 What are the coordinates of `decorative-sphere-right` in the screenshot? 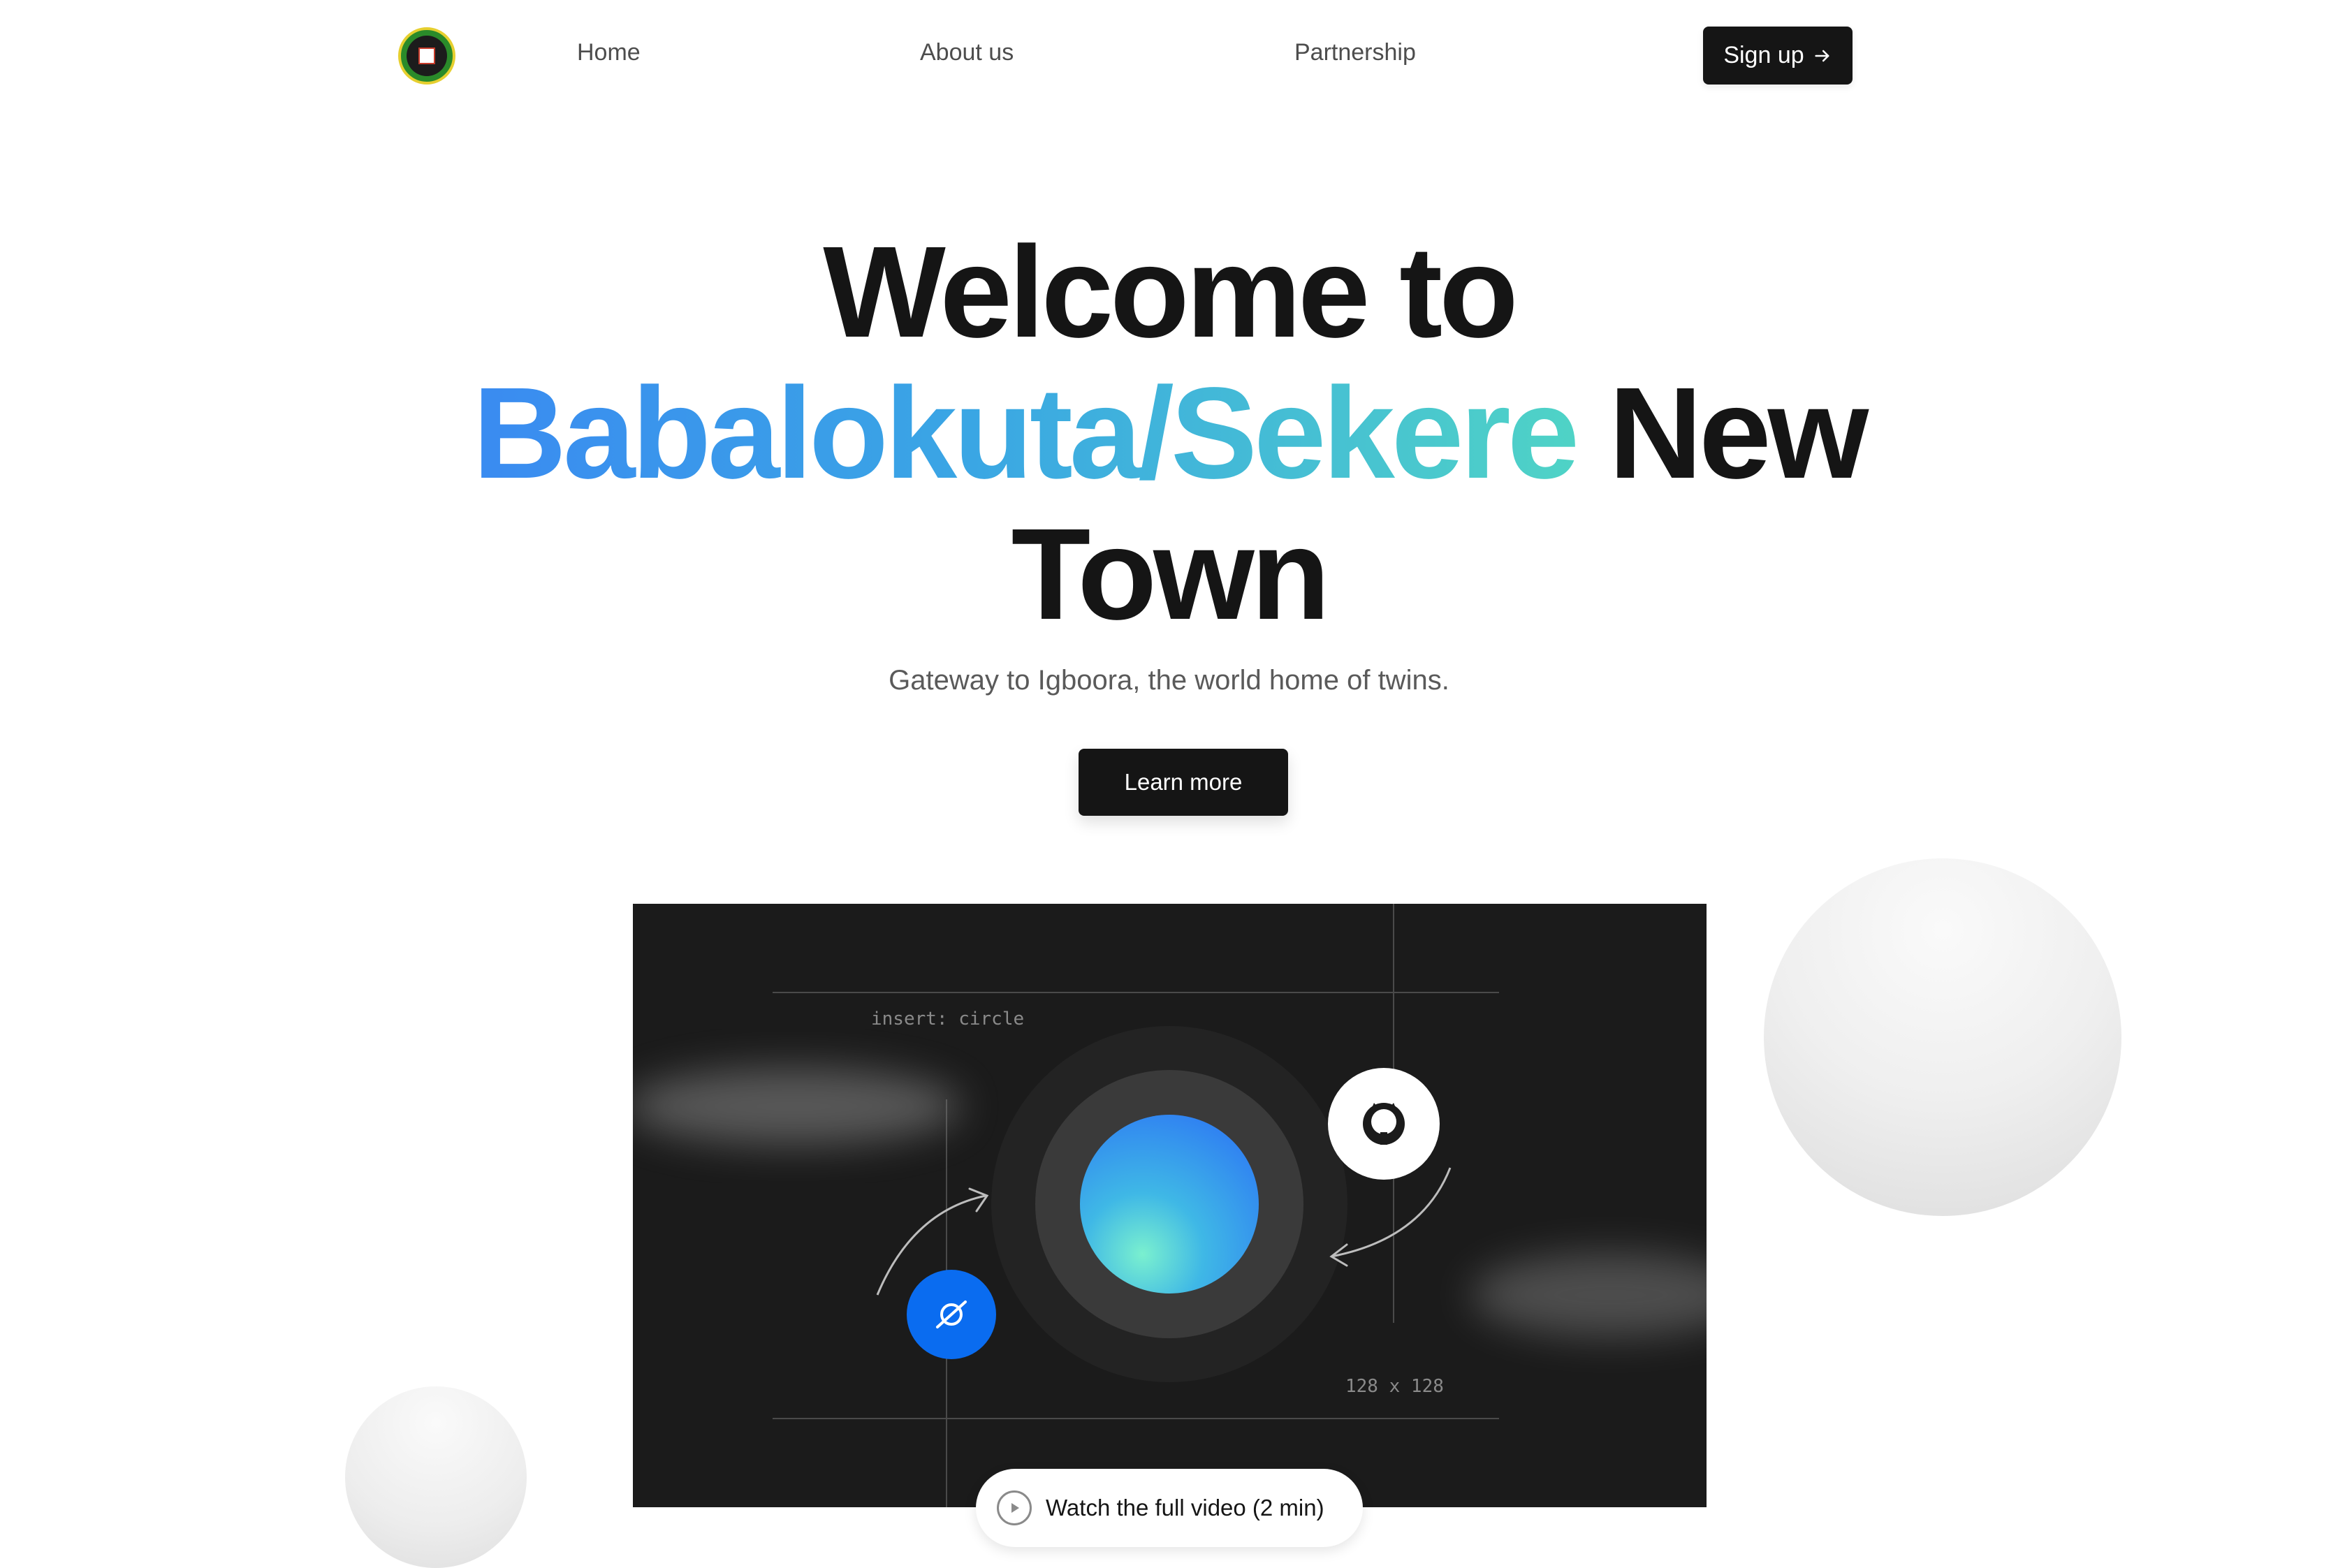 It's located at (1942, 1037).